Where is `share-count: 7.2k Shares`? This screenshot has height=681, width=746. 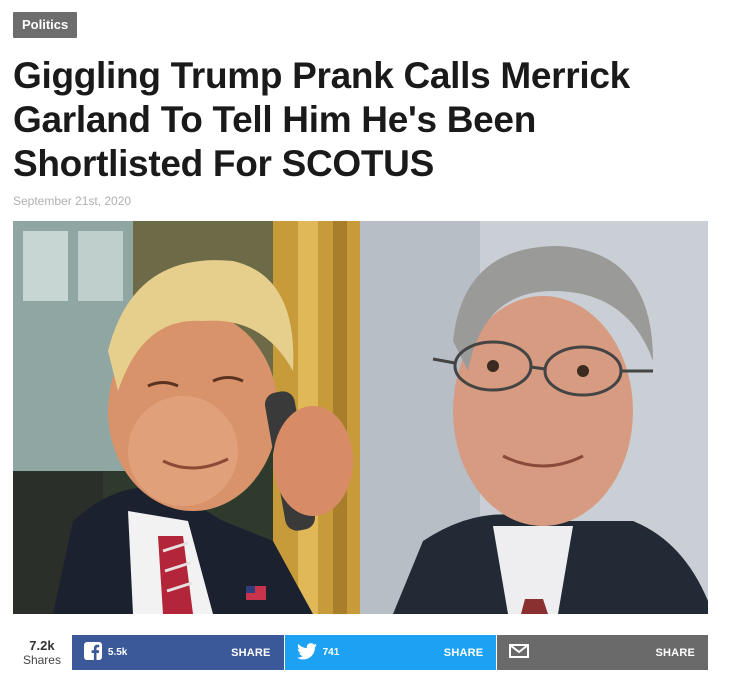 share-count: 7.2k Shares is located at coordinates (42, 652).